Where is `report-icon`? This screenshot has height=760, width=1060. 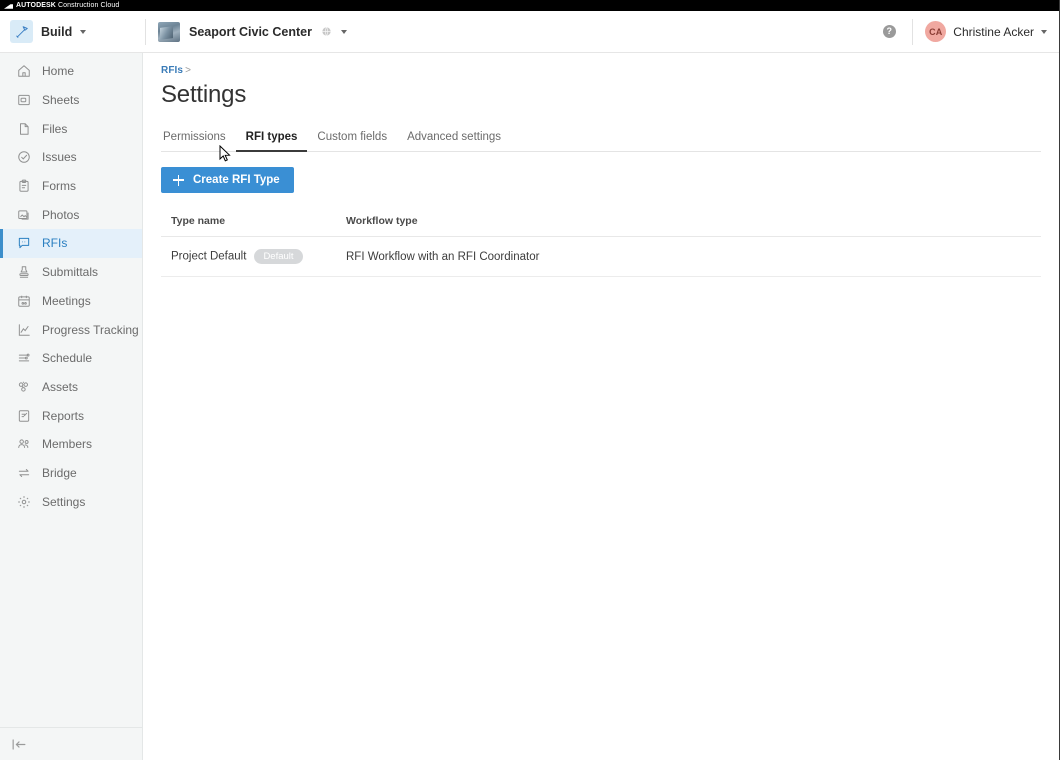 report-icon is located at coordinates (23, 415).